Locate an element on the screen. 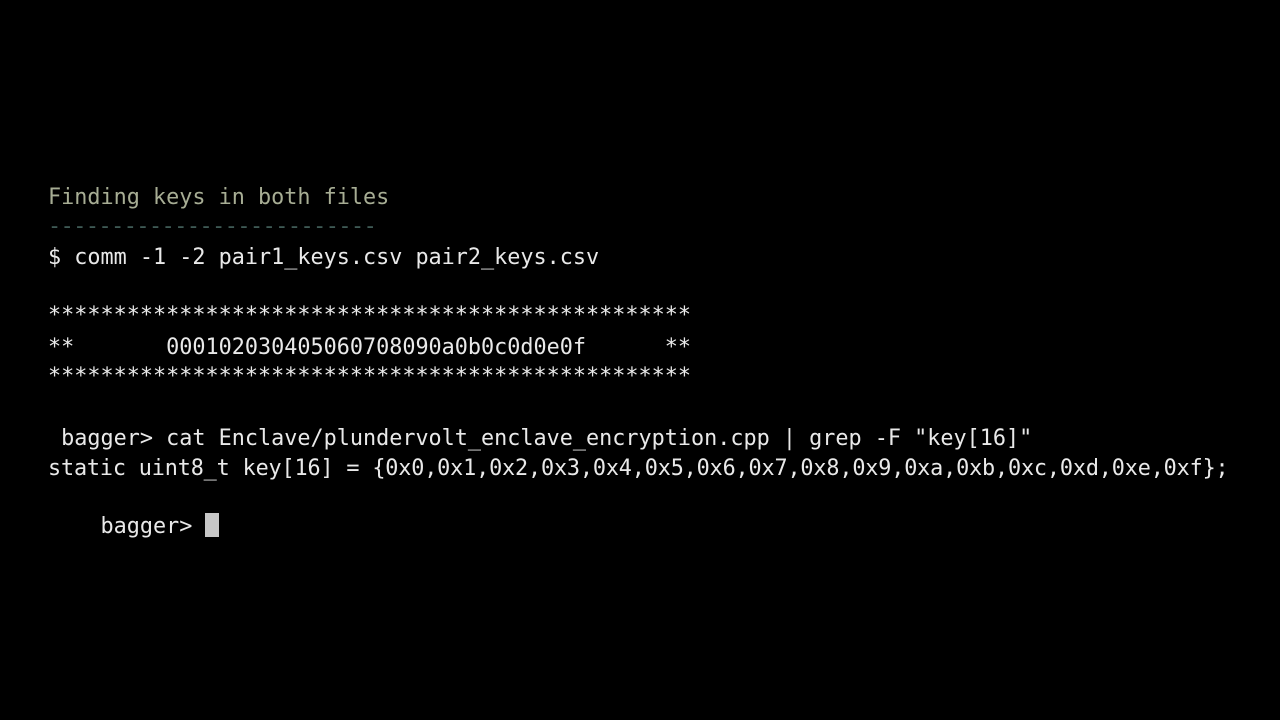 The image size is (1280, 720). text-cursor is located at coordinates (212, 525).